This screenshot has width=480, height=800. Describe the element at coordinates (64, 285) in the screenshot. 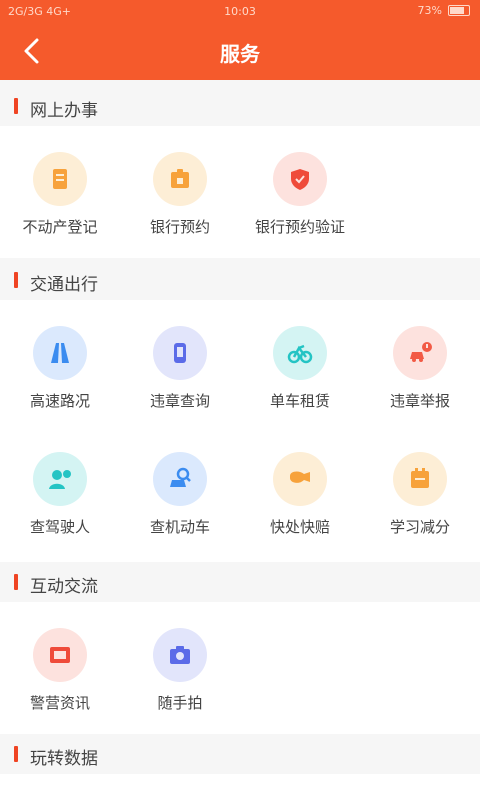

I see `section-title: 交通出行` at that location.